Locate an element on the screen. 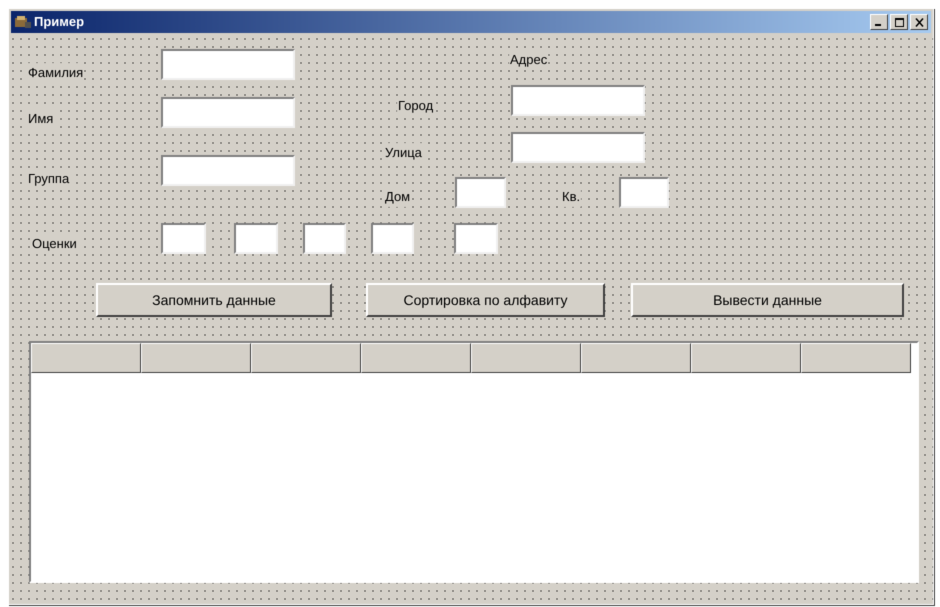 The width and height of the screenshot is (940, 607). app-icon is located at coordinates (23, 22).